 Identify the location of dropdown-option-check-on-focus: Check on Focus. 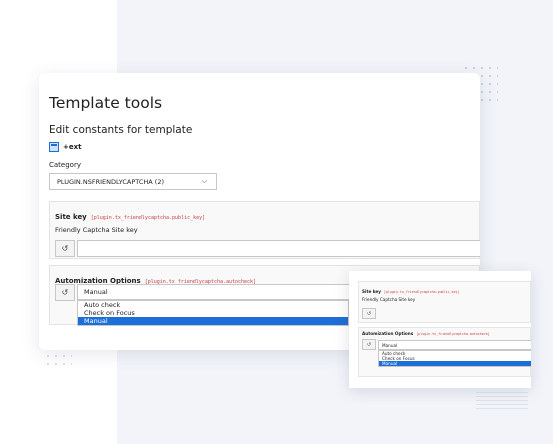
(213, 313).